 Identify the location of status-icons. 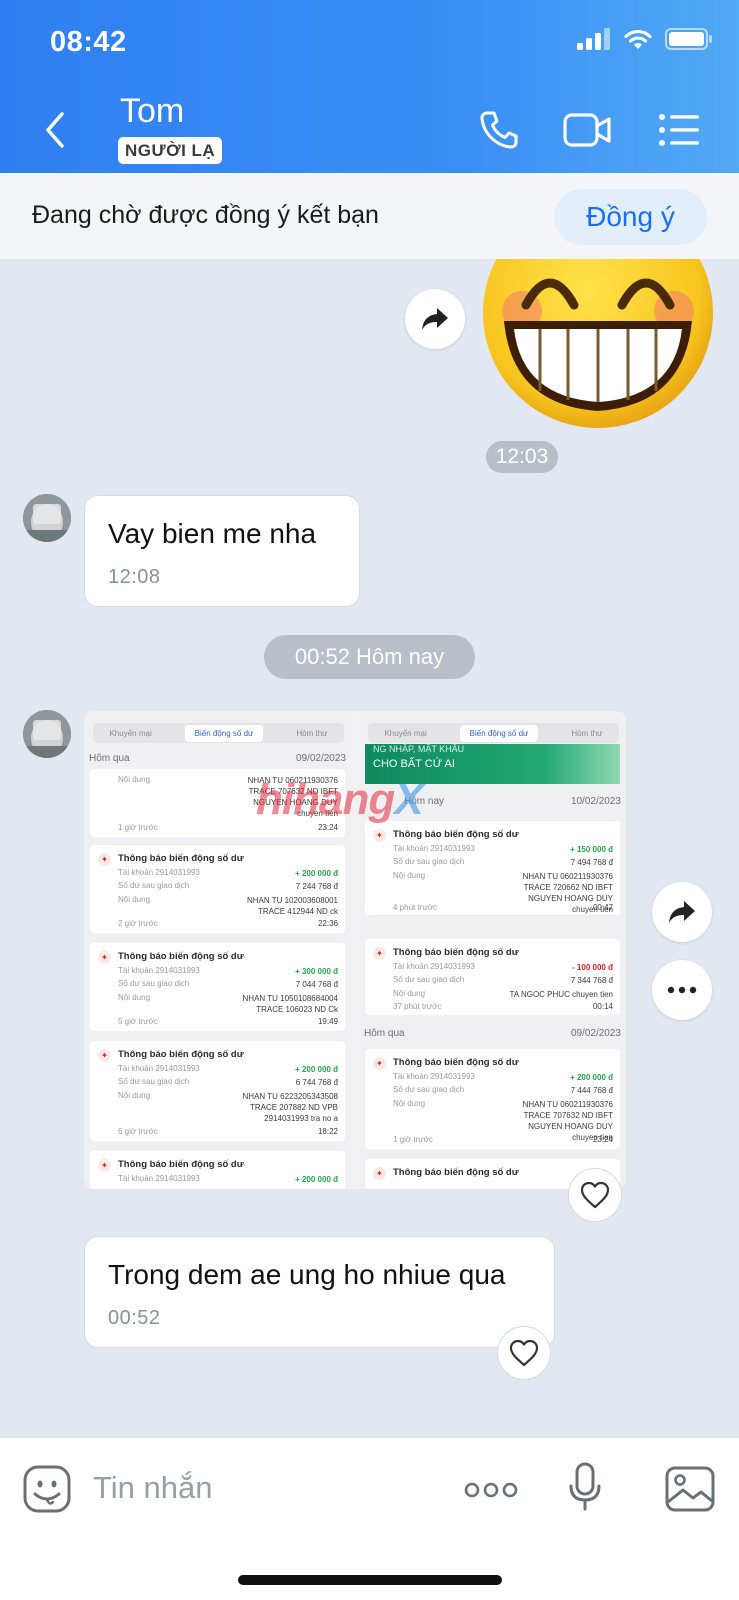
(645, 39).